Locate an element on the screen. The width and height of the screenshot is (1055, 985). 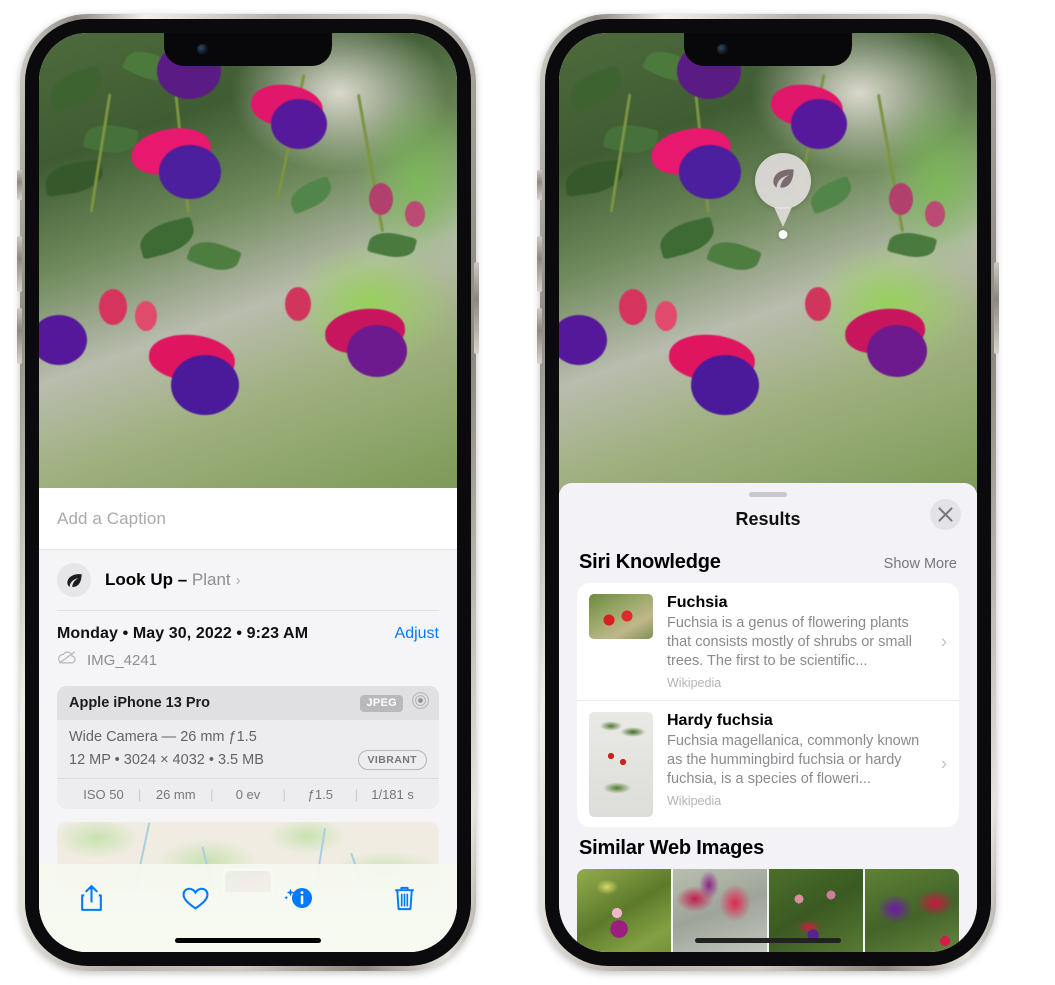
caption-input: Add a Caption is located at coordinates (111, 519).